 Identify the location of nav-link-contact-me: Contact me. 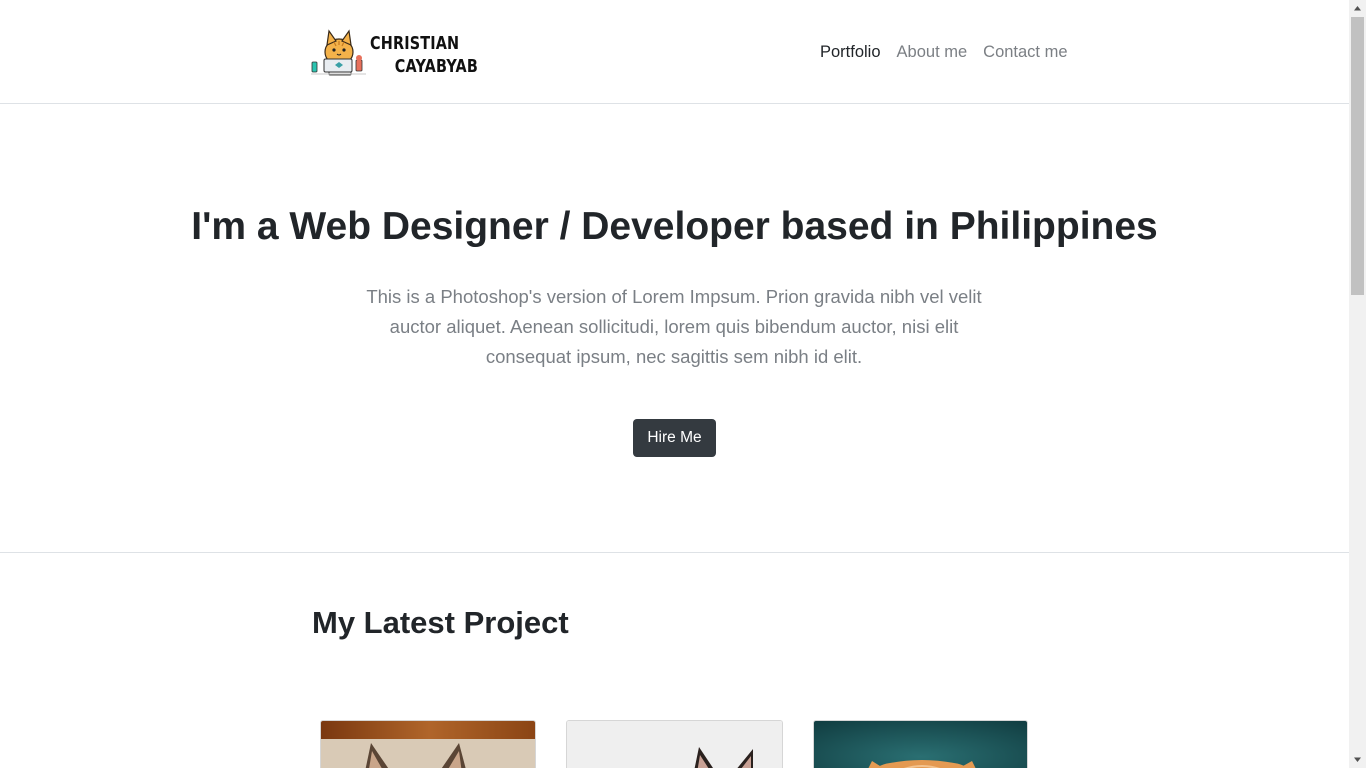
(1025, 52).